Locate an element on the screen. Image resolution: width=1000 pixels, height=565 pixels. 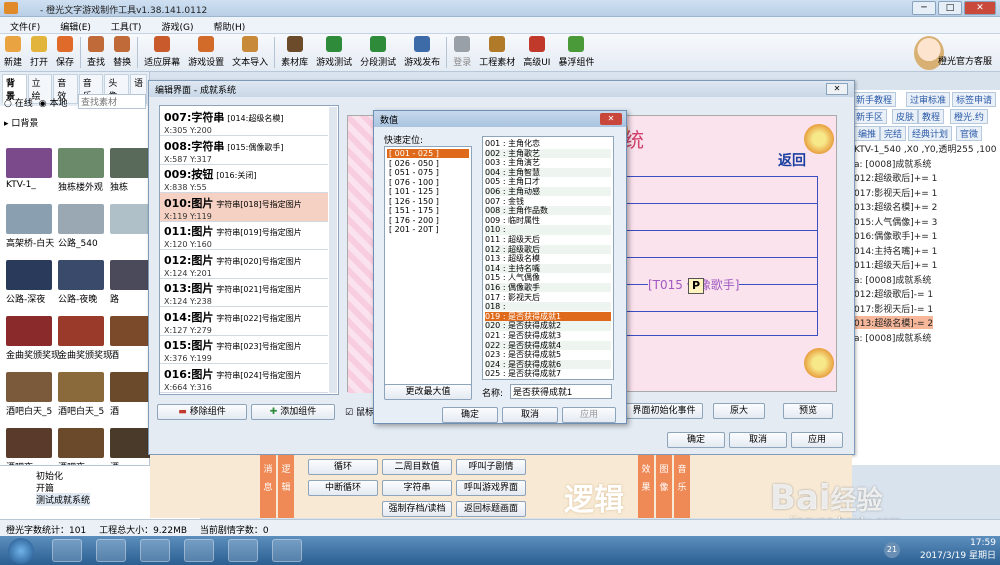
script-line: 016:偶像歌手]+= 1 is located at coordinates (895, 235).